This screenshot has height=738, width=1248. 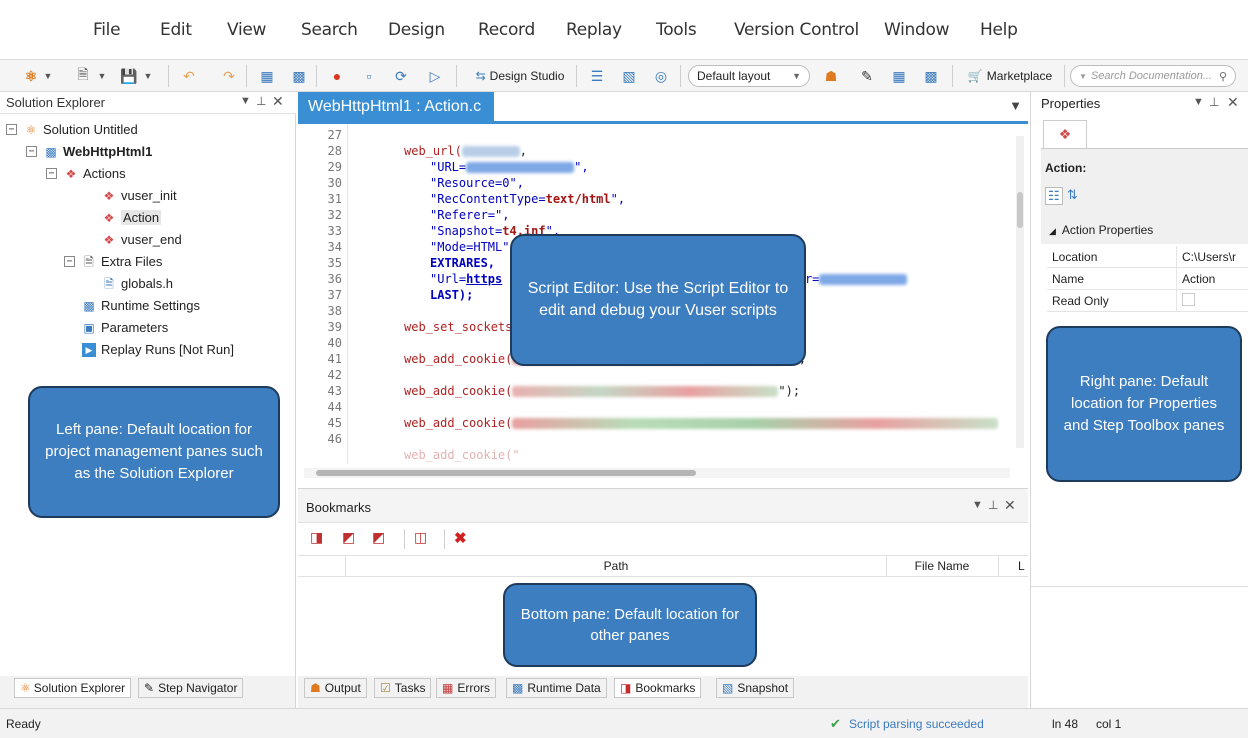 I want to click on action-properties-group: ◢ Action Properties, so click(x=1101, y=230).